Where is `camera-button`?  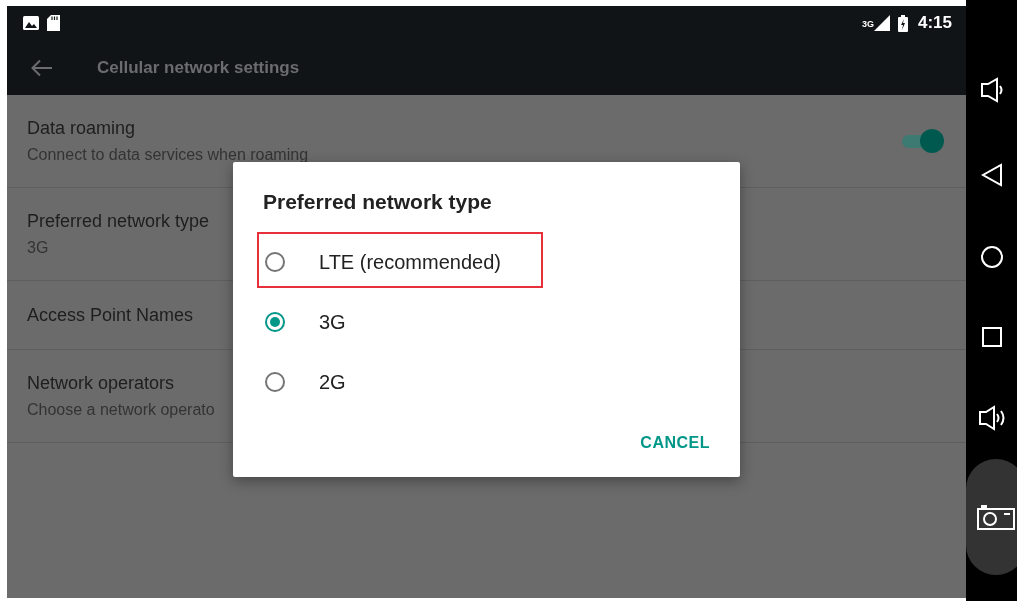
camera-button is located at coordinates (991, 517).